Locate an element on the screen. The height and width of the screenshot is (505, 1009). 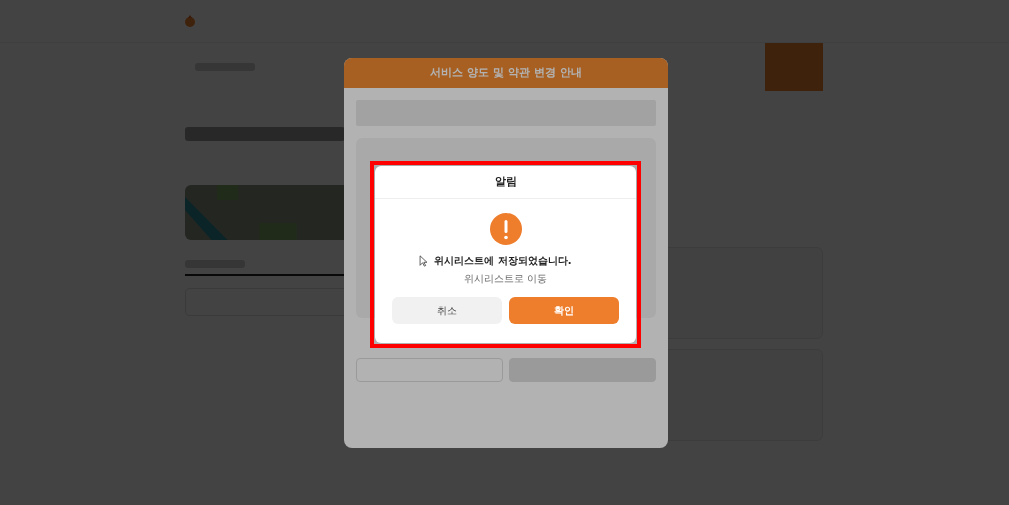
alert-title: 알림 is located at coordinates (505, 182).